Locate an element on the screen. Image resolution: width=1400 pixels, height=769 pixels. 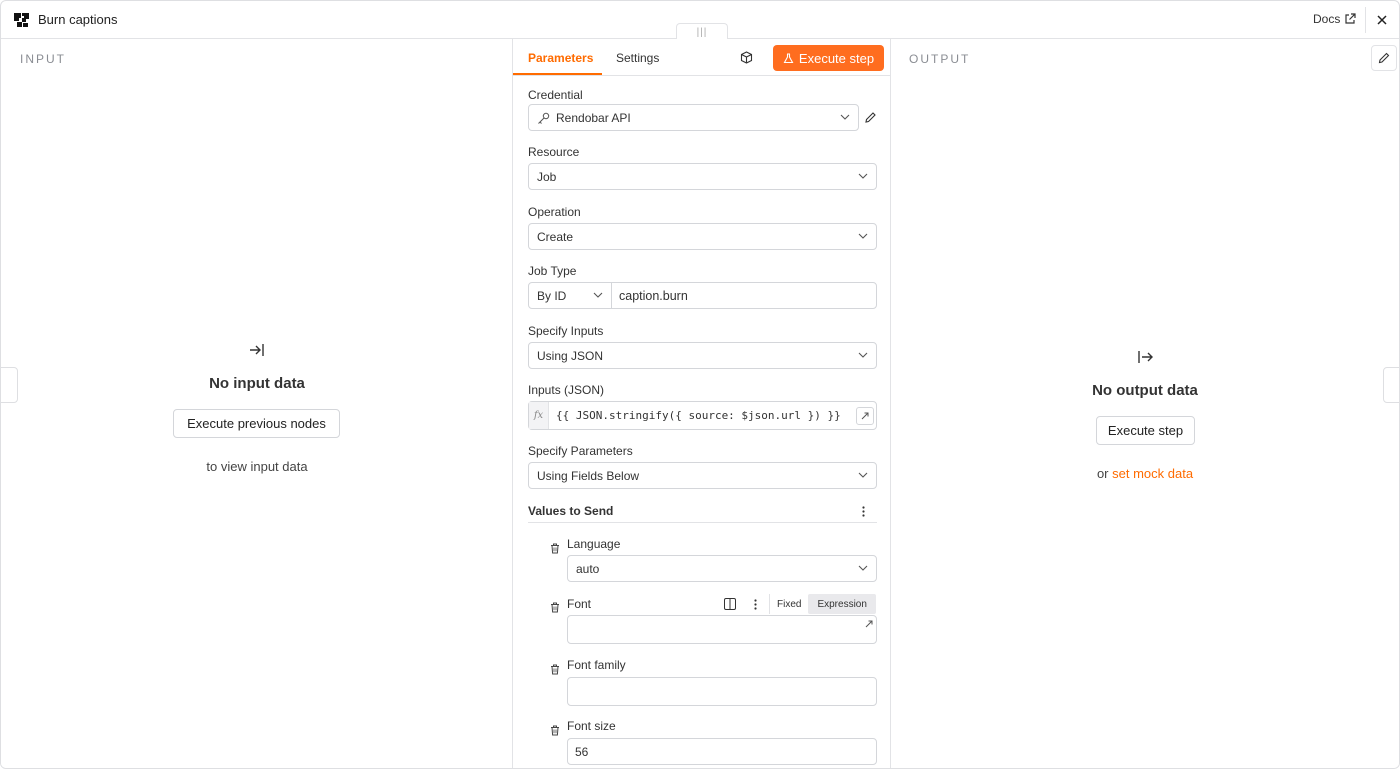
font-family-label: Font family is located at coordinates (596, 665).